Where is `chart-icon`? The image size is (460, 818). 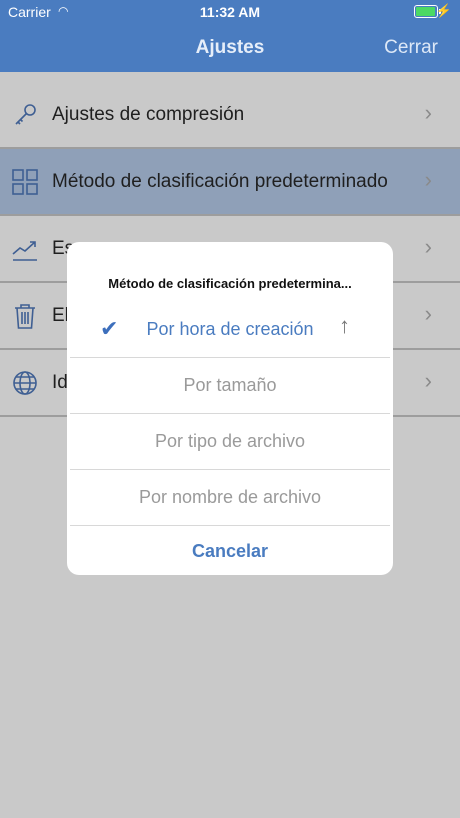
chart-icon is located at coordinates (24, 251).